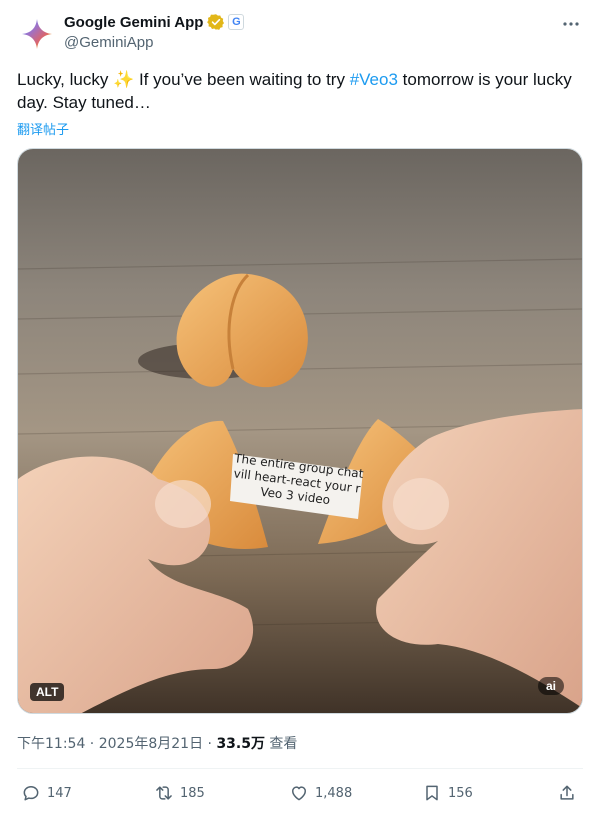 The width and height of the screenshot is (599, 817). I want to click on affiliate-badge: G, so click(236, 22).